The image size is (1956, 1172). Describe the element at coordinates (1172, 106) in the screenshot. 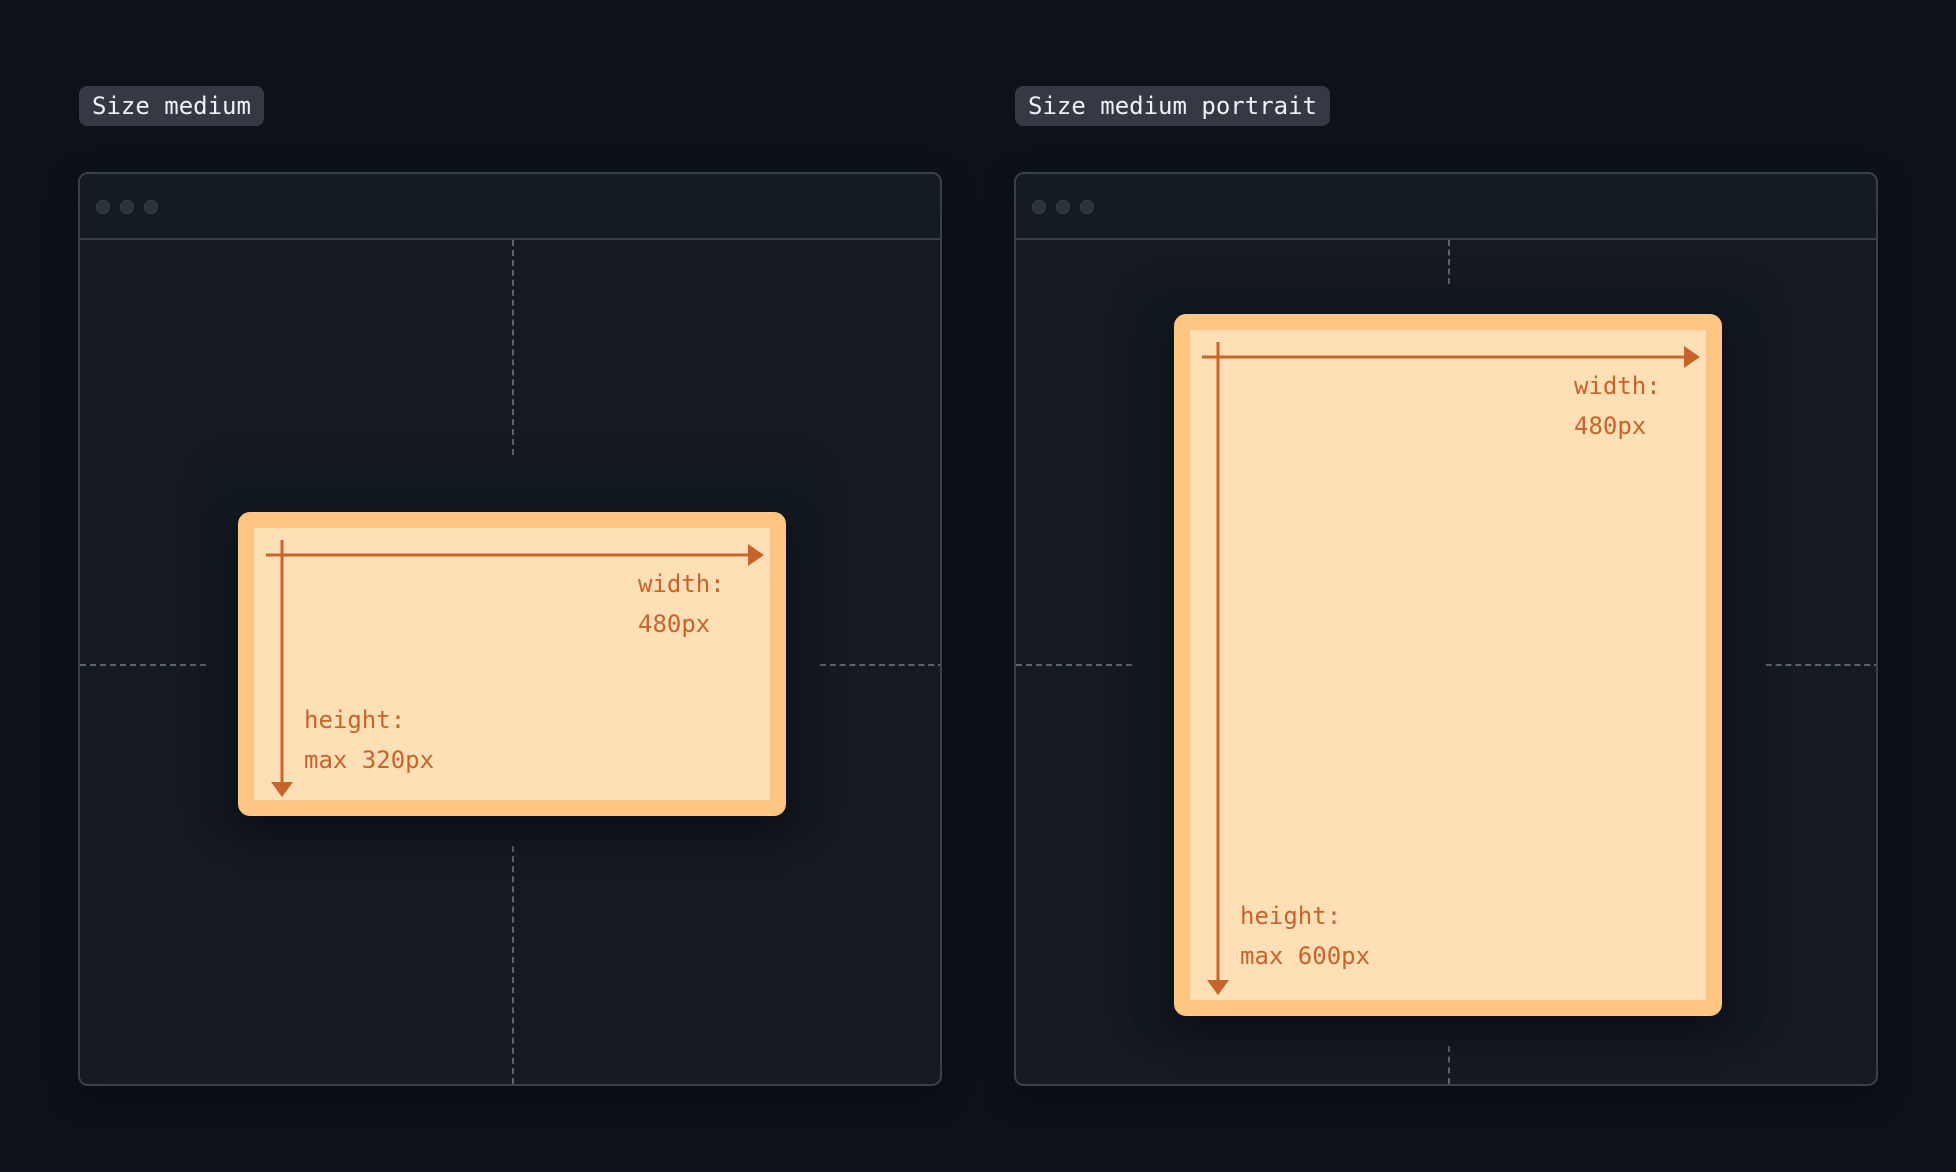

I see `panel-label-size-medium-portrait: Size medium portrait` at that location.